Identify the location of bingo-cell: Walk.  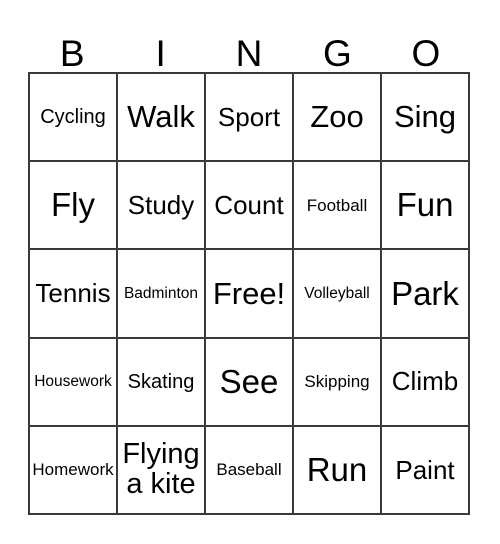
(162, 118).